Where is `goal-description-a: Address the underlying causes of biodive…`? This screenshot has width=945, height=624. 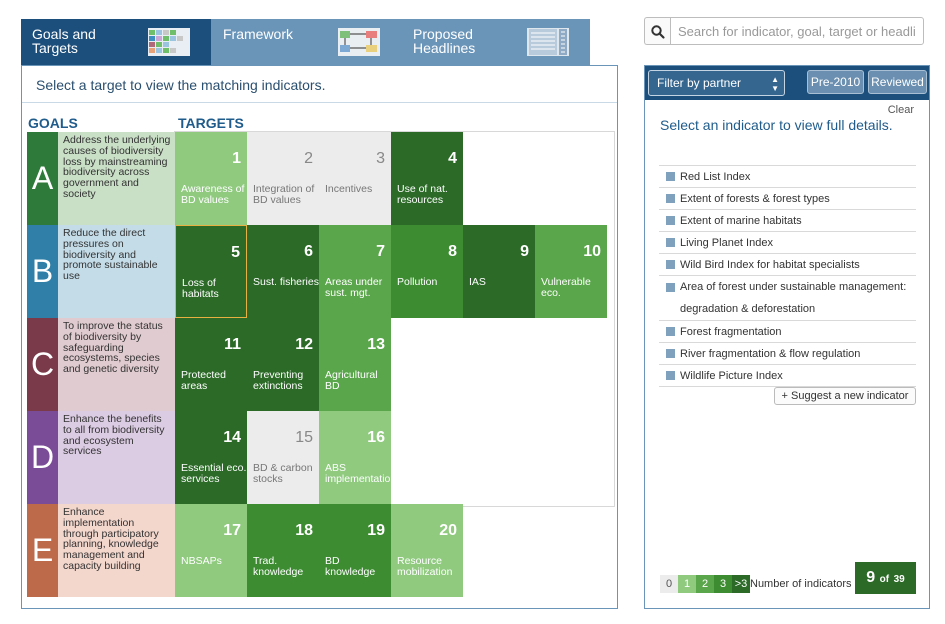
goal-description-a: Address the underlying causes of biodive… is located at coordinates (116, 178).